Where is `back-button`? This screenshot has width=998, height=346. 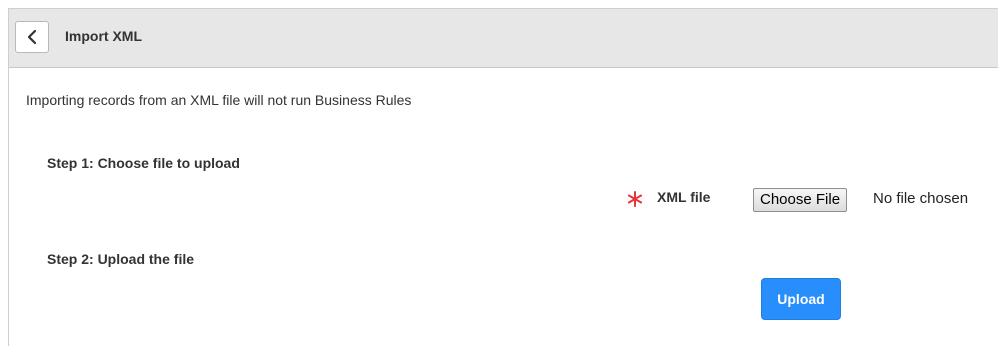
back-button is located at coordinates (32, 37).